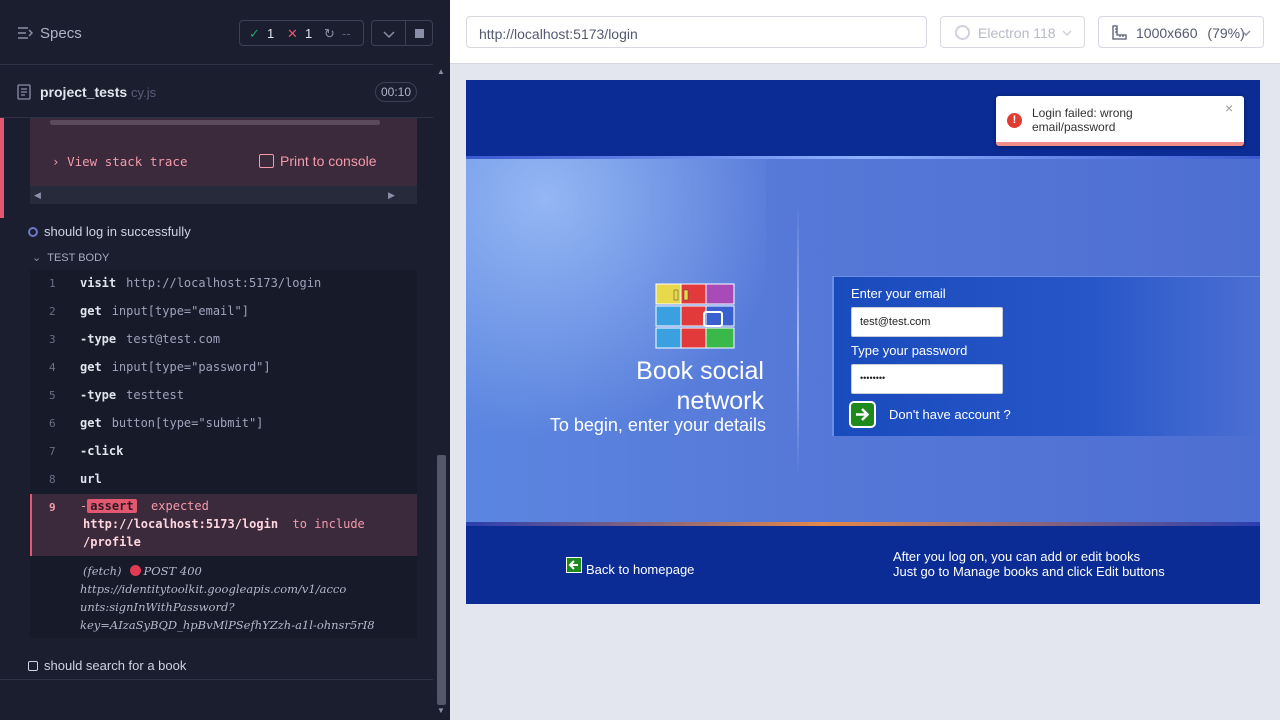  I want to click on view-stack-trace-toggle: › View stack trace, so click(119, 161).